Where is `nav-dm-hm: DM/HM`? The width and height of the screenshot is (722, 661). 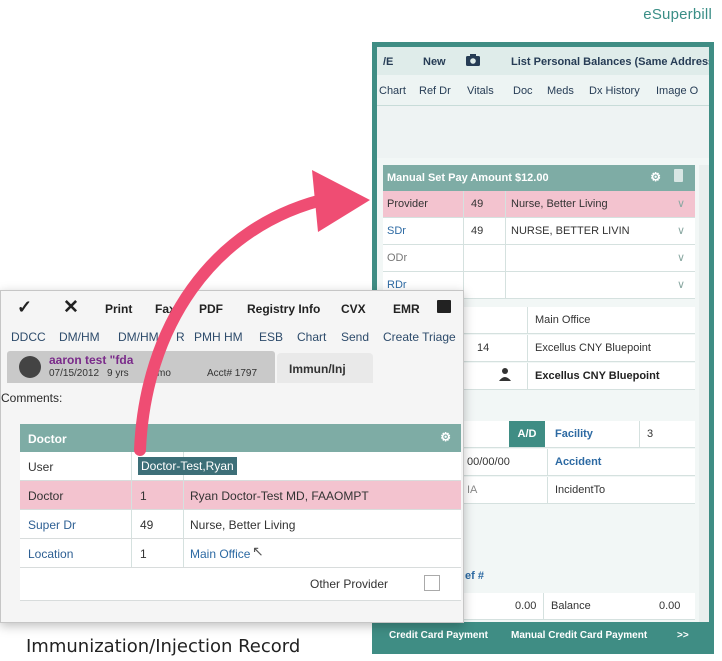 nav-dm-hm: DM/HM is located at coordinates (79, 337).